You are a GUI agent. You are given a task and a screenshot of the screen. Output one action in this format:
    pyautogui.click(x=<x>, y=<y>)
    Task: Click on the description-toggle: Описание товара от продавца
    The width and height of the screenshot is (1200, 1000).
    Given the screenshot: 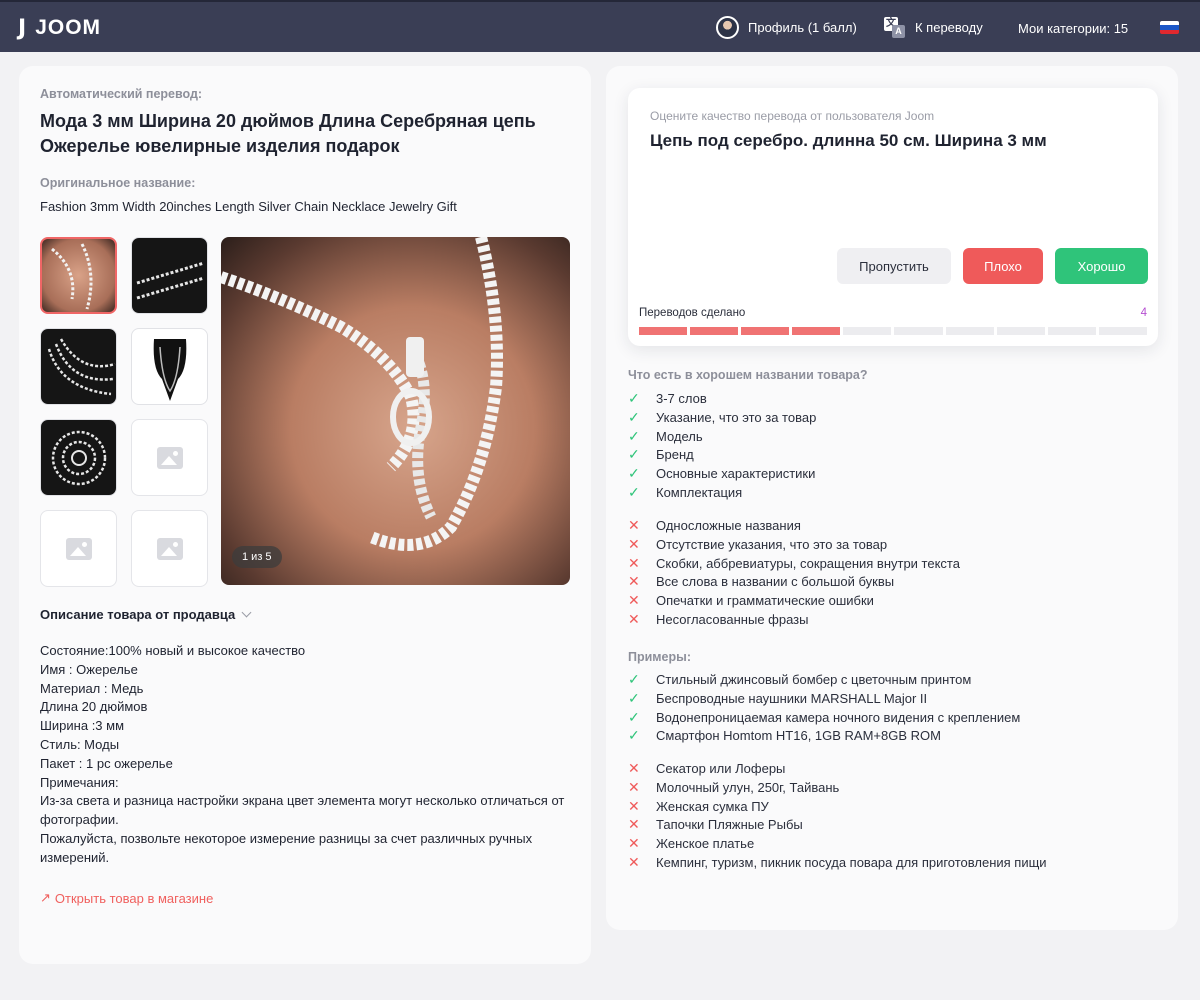 What is the action you would take?
    pyautogui.click(x=146, y=614)
    